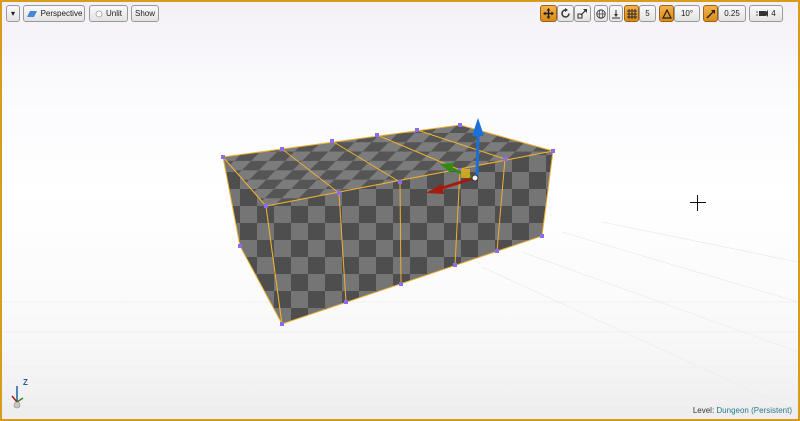  I want to click on gizmo-center, so click(475, 178).